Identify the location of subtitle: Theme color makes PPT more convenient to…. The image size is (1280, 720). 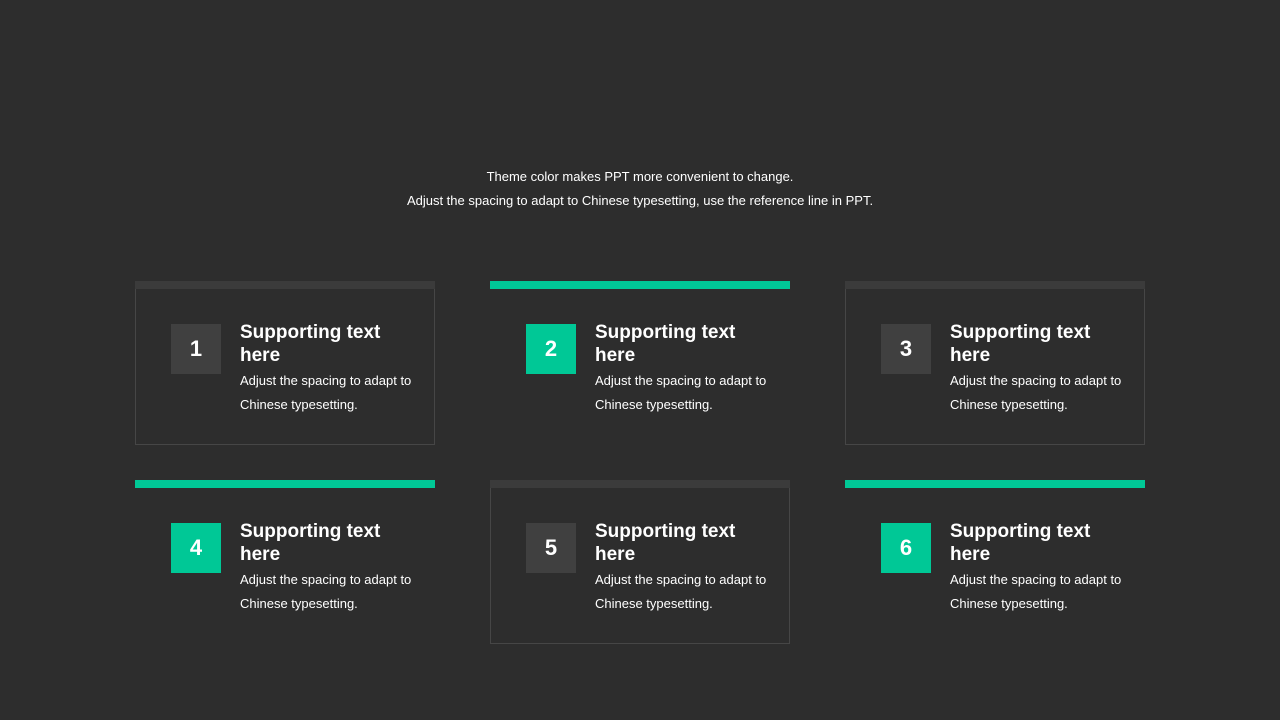
(640, 189).